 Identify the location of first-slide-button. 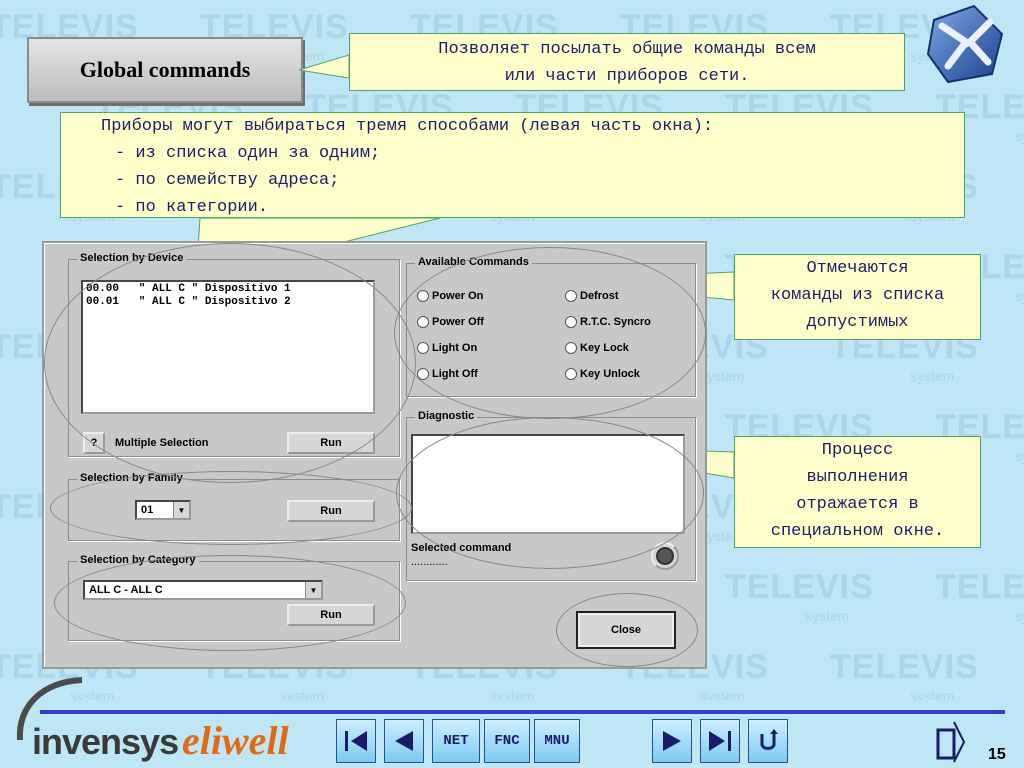
(356, 741).